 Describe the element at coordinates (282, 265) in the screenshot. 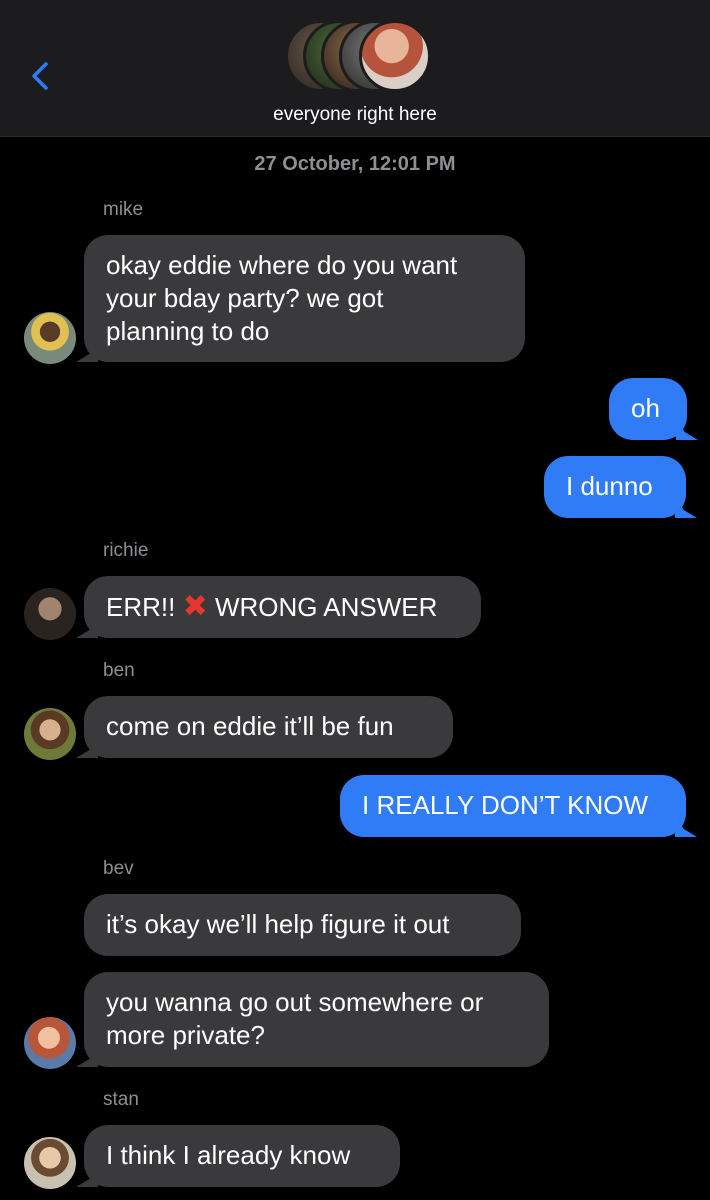

I see `message-line: okay eddie where do you want` at that location.